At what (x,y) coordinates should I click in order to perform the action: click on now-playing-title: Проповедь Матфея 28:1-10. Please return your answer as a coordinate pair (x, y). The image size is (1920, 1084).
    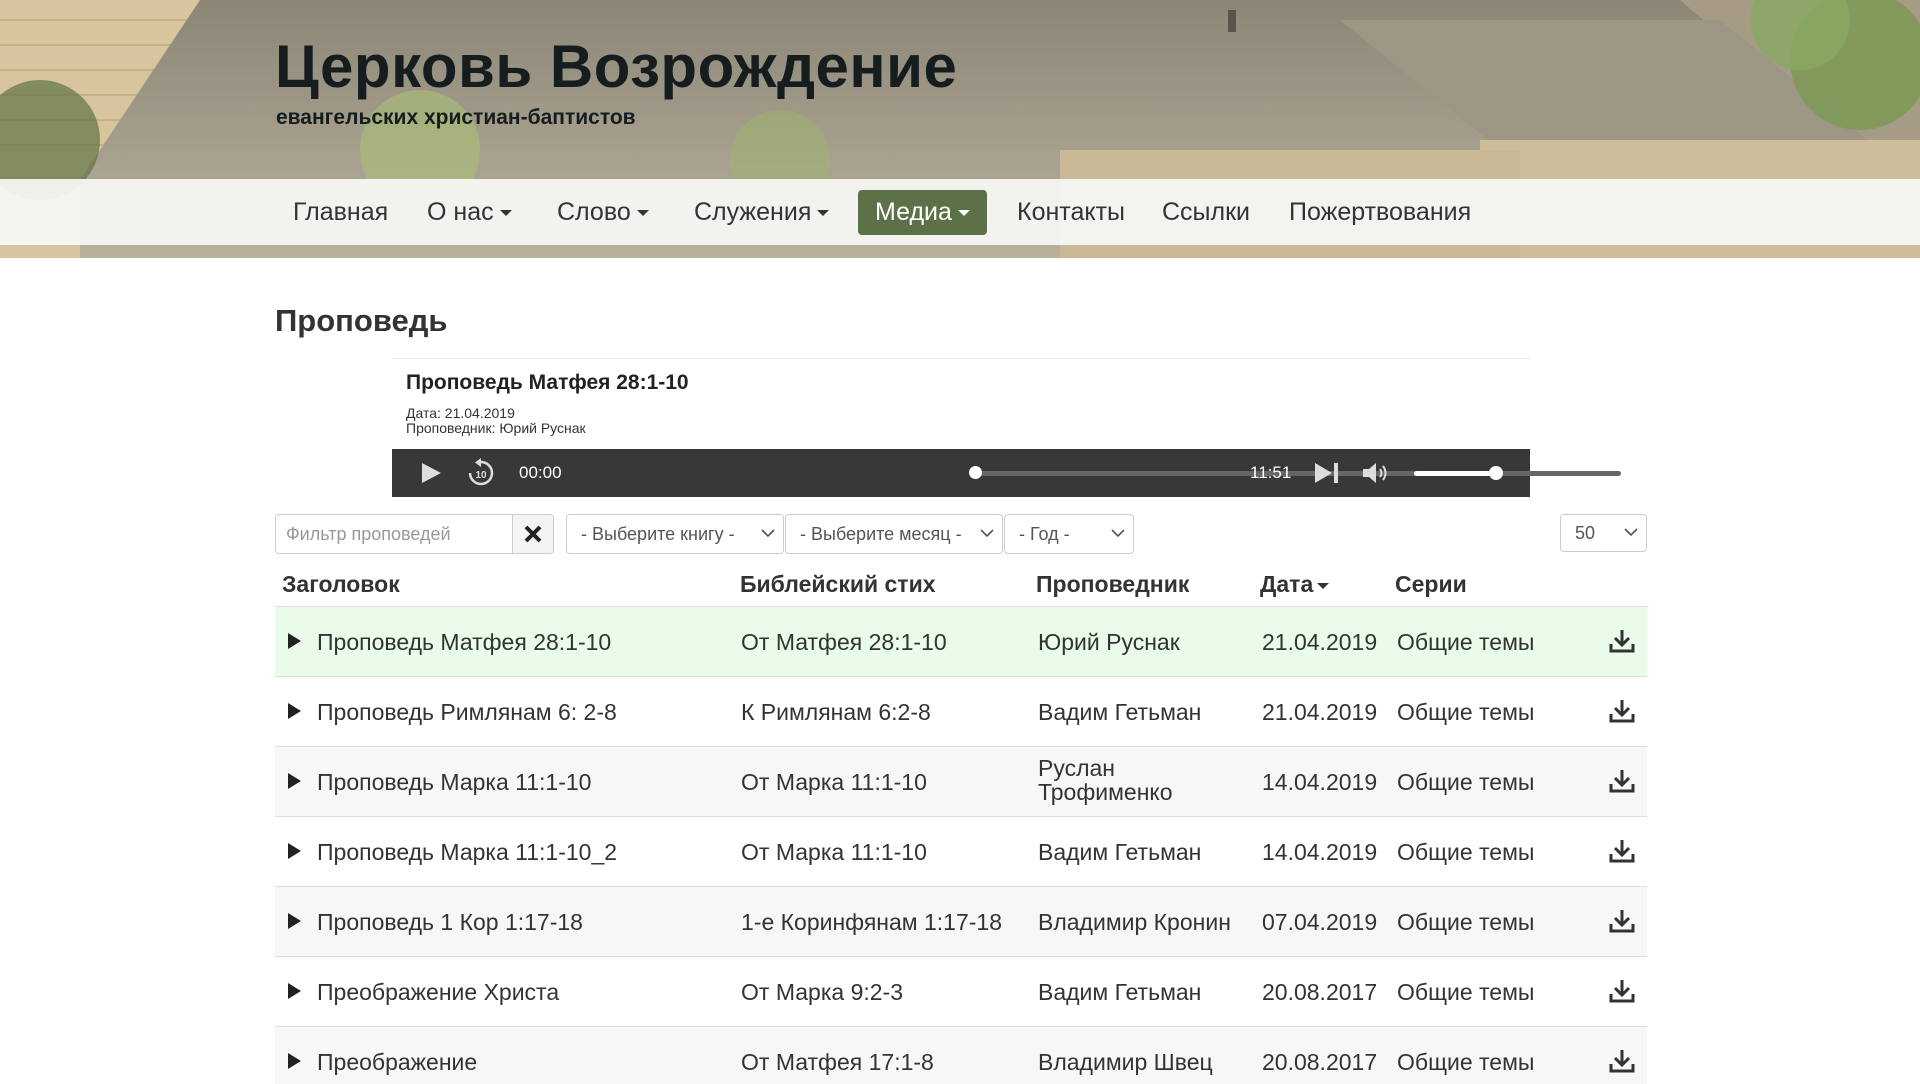
    Looking at the image, I should click on (547, 382).